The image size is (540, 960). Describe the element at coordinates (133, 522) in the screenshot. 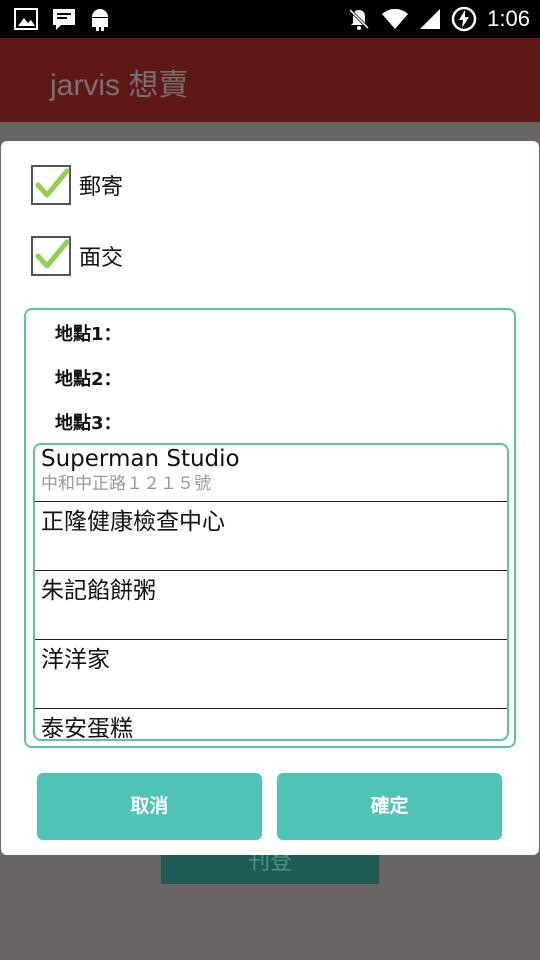

I see `place-name: 正隆健康檢查中心` at that location.